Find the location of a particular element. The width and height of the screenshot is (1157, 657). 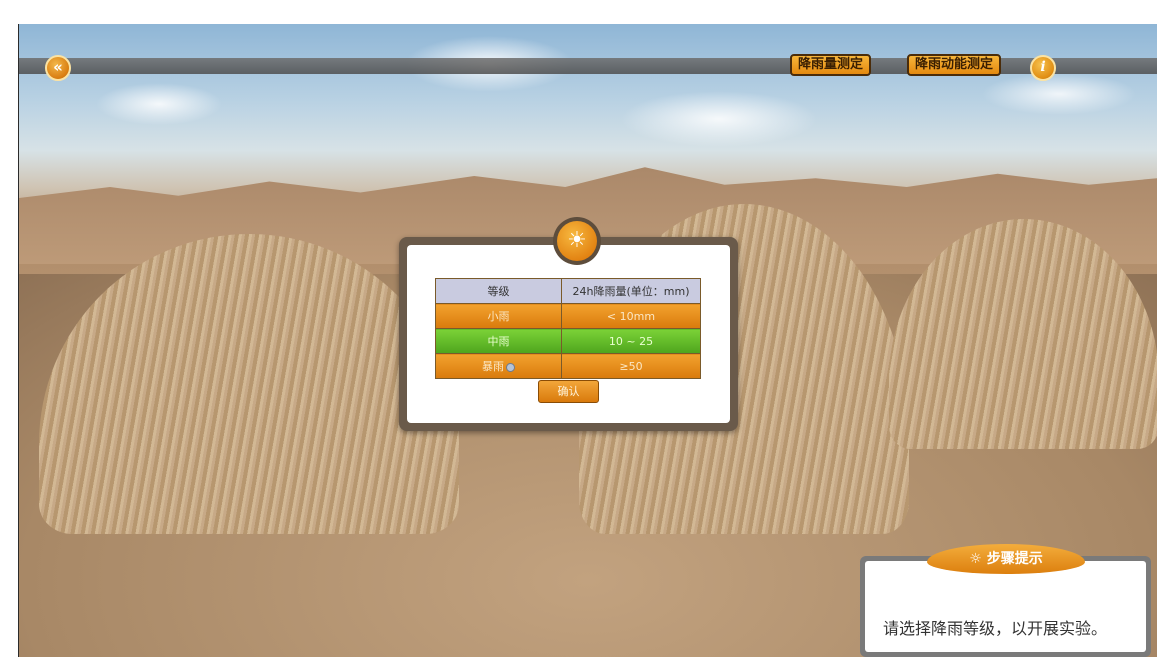

lightbulb-icon: ☀ is located at coordinates (577, 241).